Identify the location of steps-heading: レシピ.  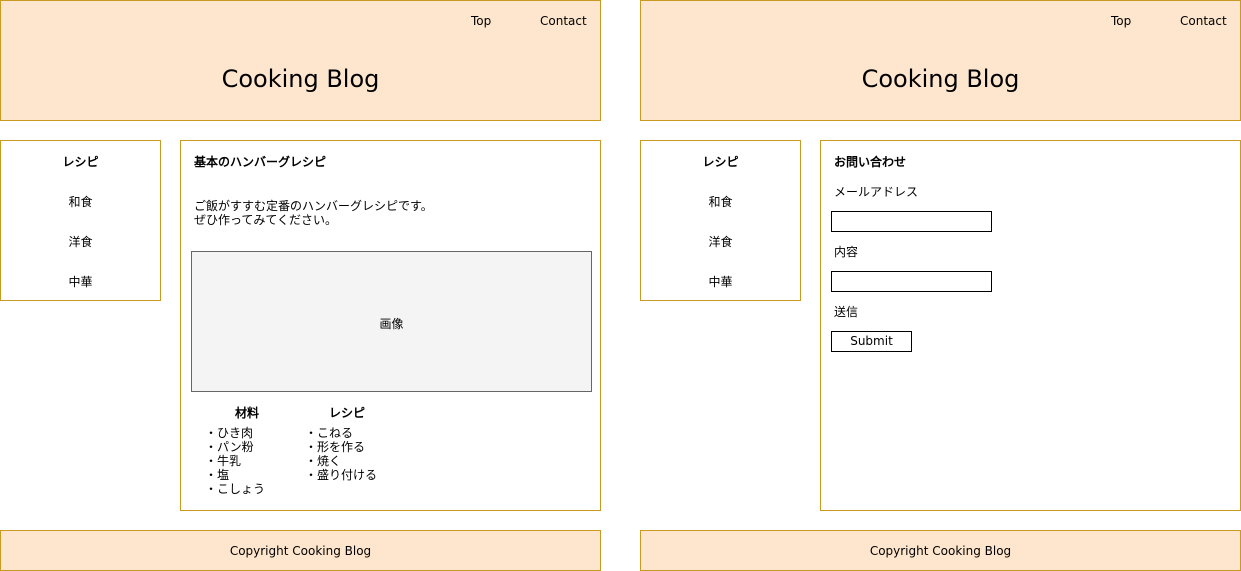
(347, 413).